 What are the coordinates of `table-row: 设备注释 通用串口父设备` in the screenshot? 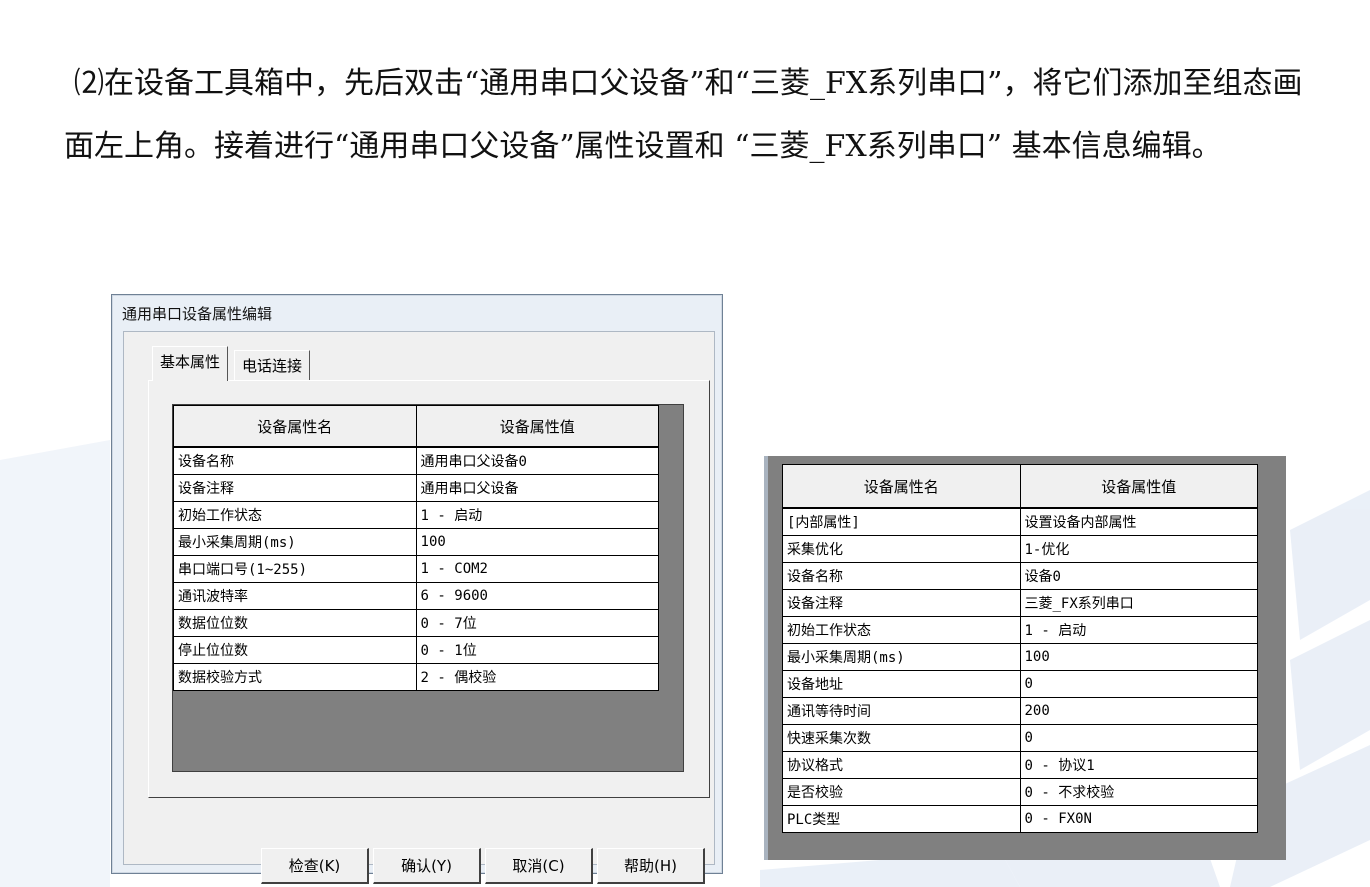 It's located at (416, 488).